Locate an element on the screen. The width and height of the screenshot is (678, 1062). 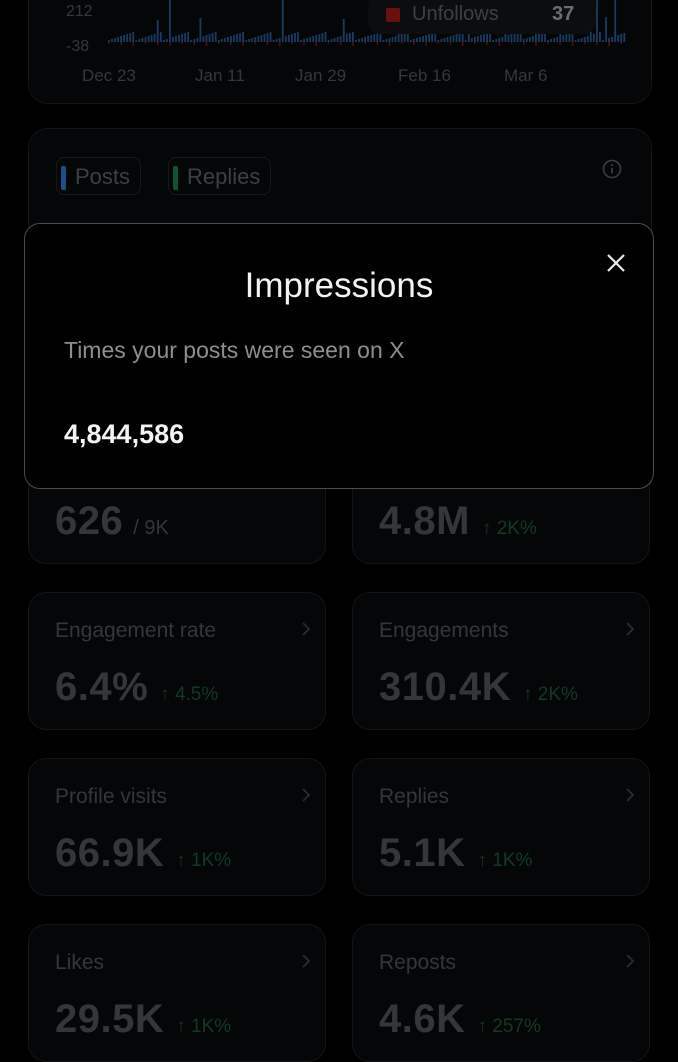
stat-card-engagement-rate: Engagement rate 6.4% ↑ 4.5% is located at coordinates (177, 661).